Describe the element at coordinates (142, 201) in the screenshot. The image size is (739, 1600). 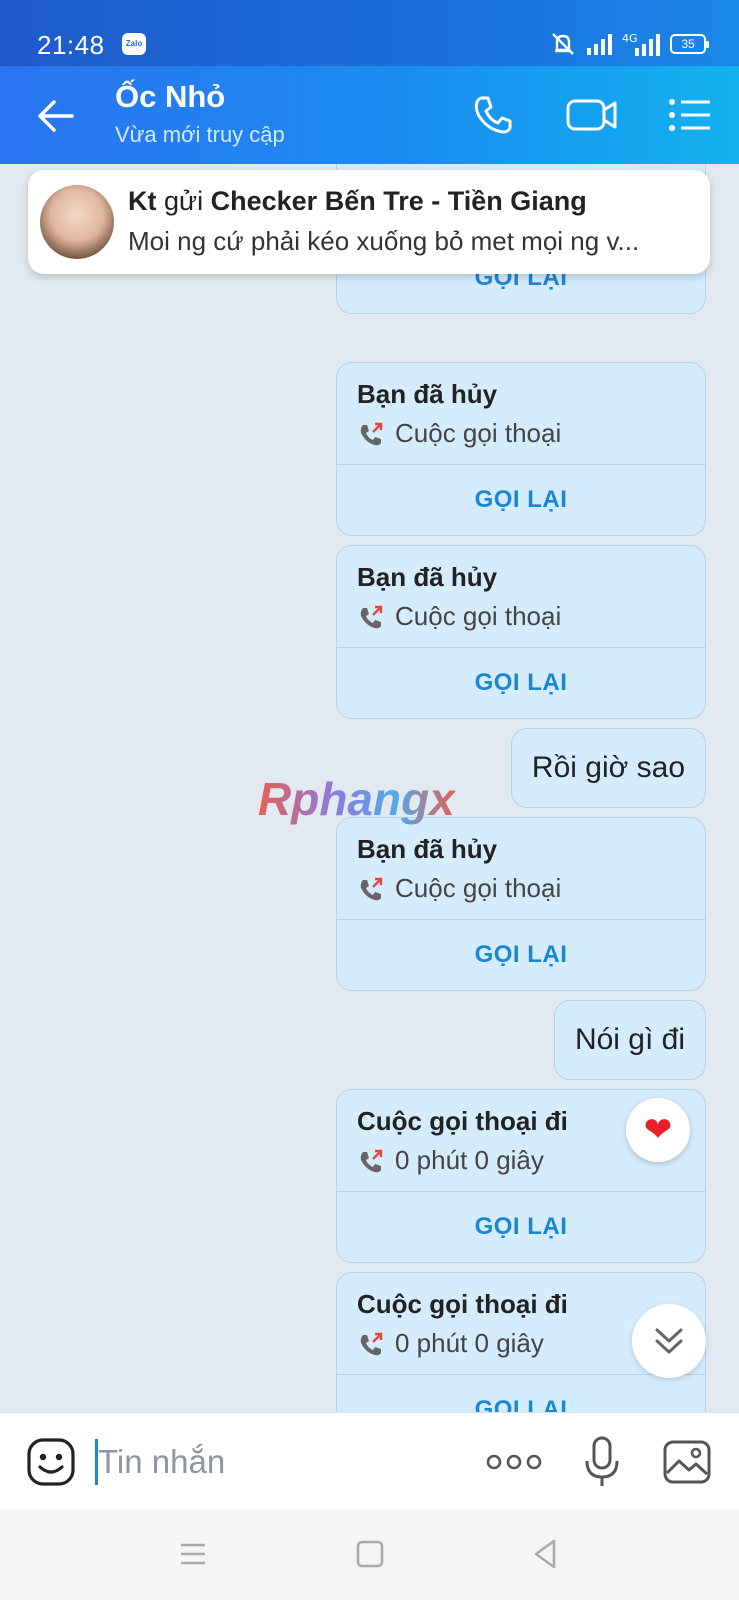
I see `notification-sender: Kt` at that location.